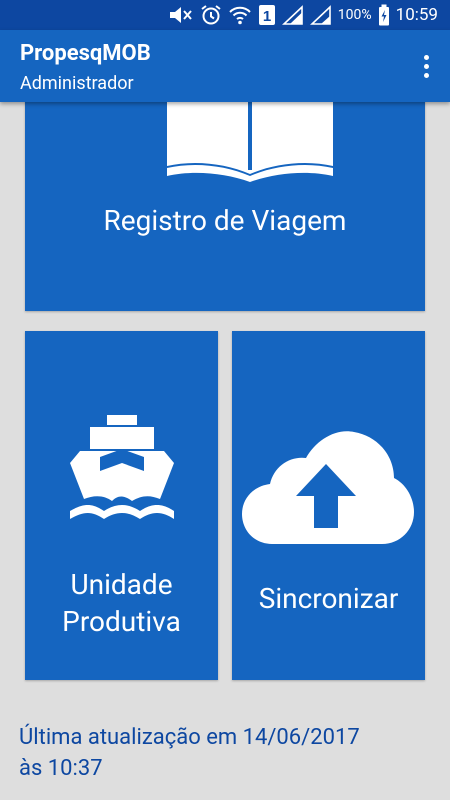 Image resolution: width=450 pixels, height=800 pixels. What do you see at coordinates (354, 15) in the screenshot?
I see `battery-percent: 100%` at bounding box center [354, 15].